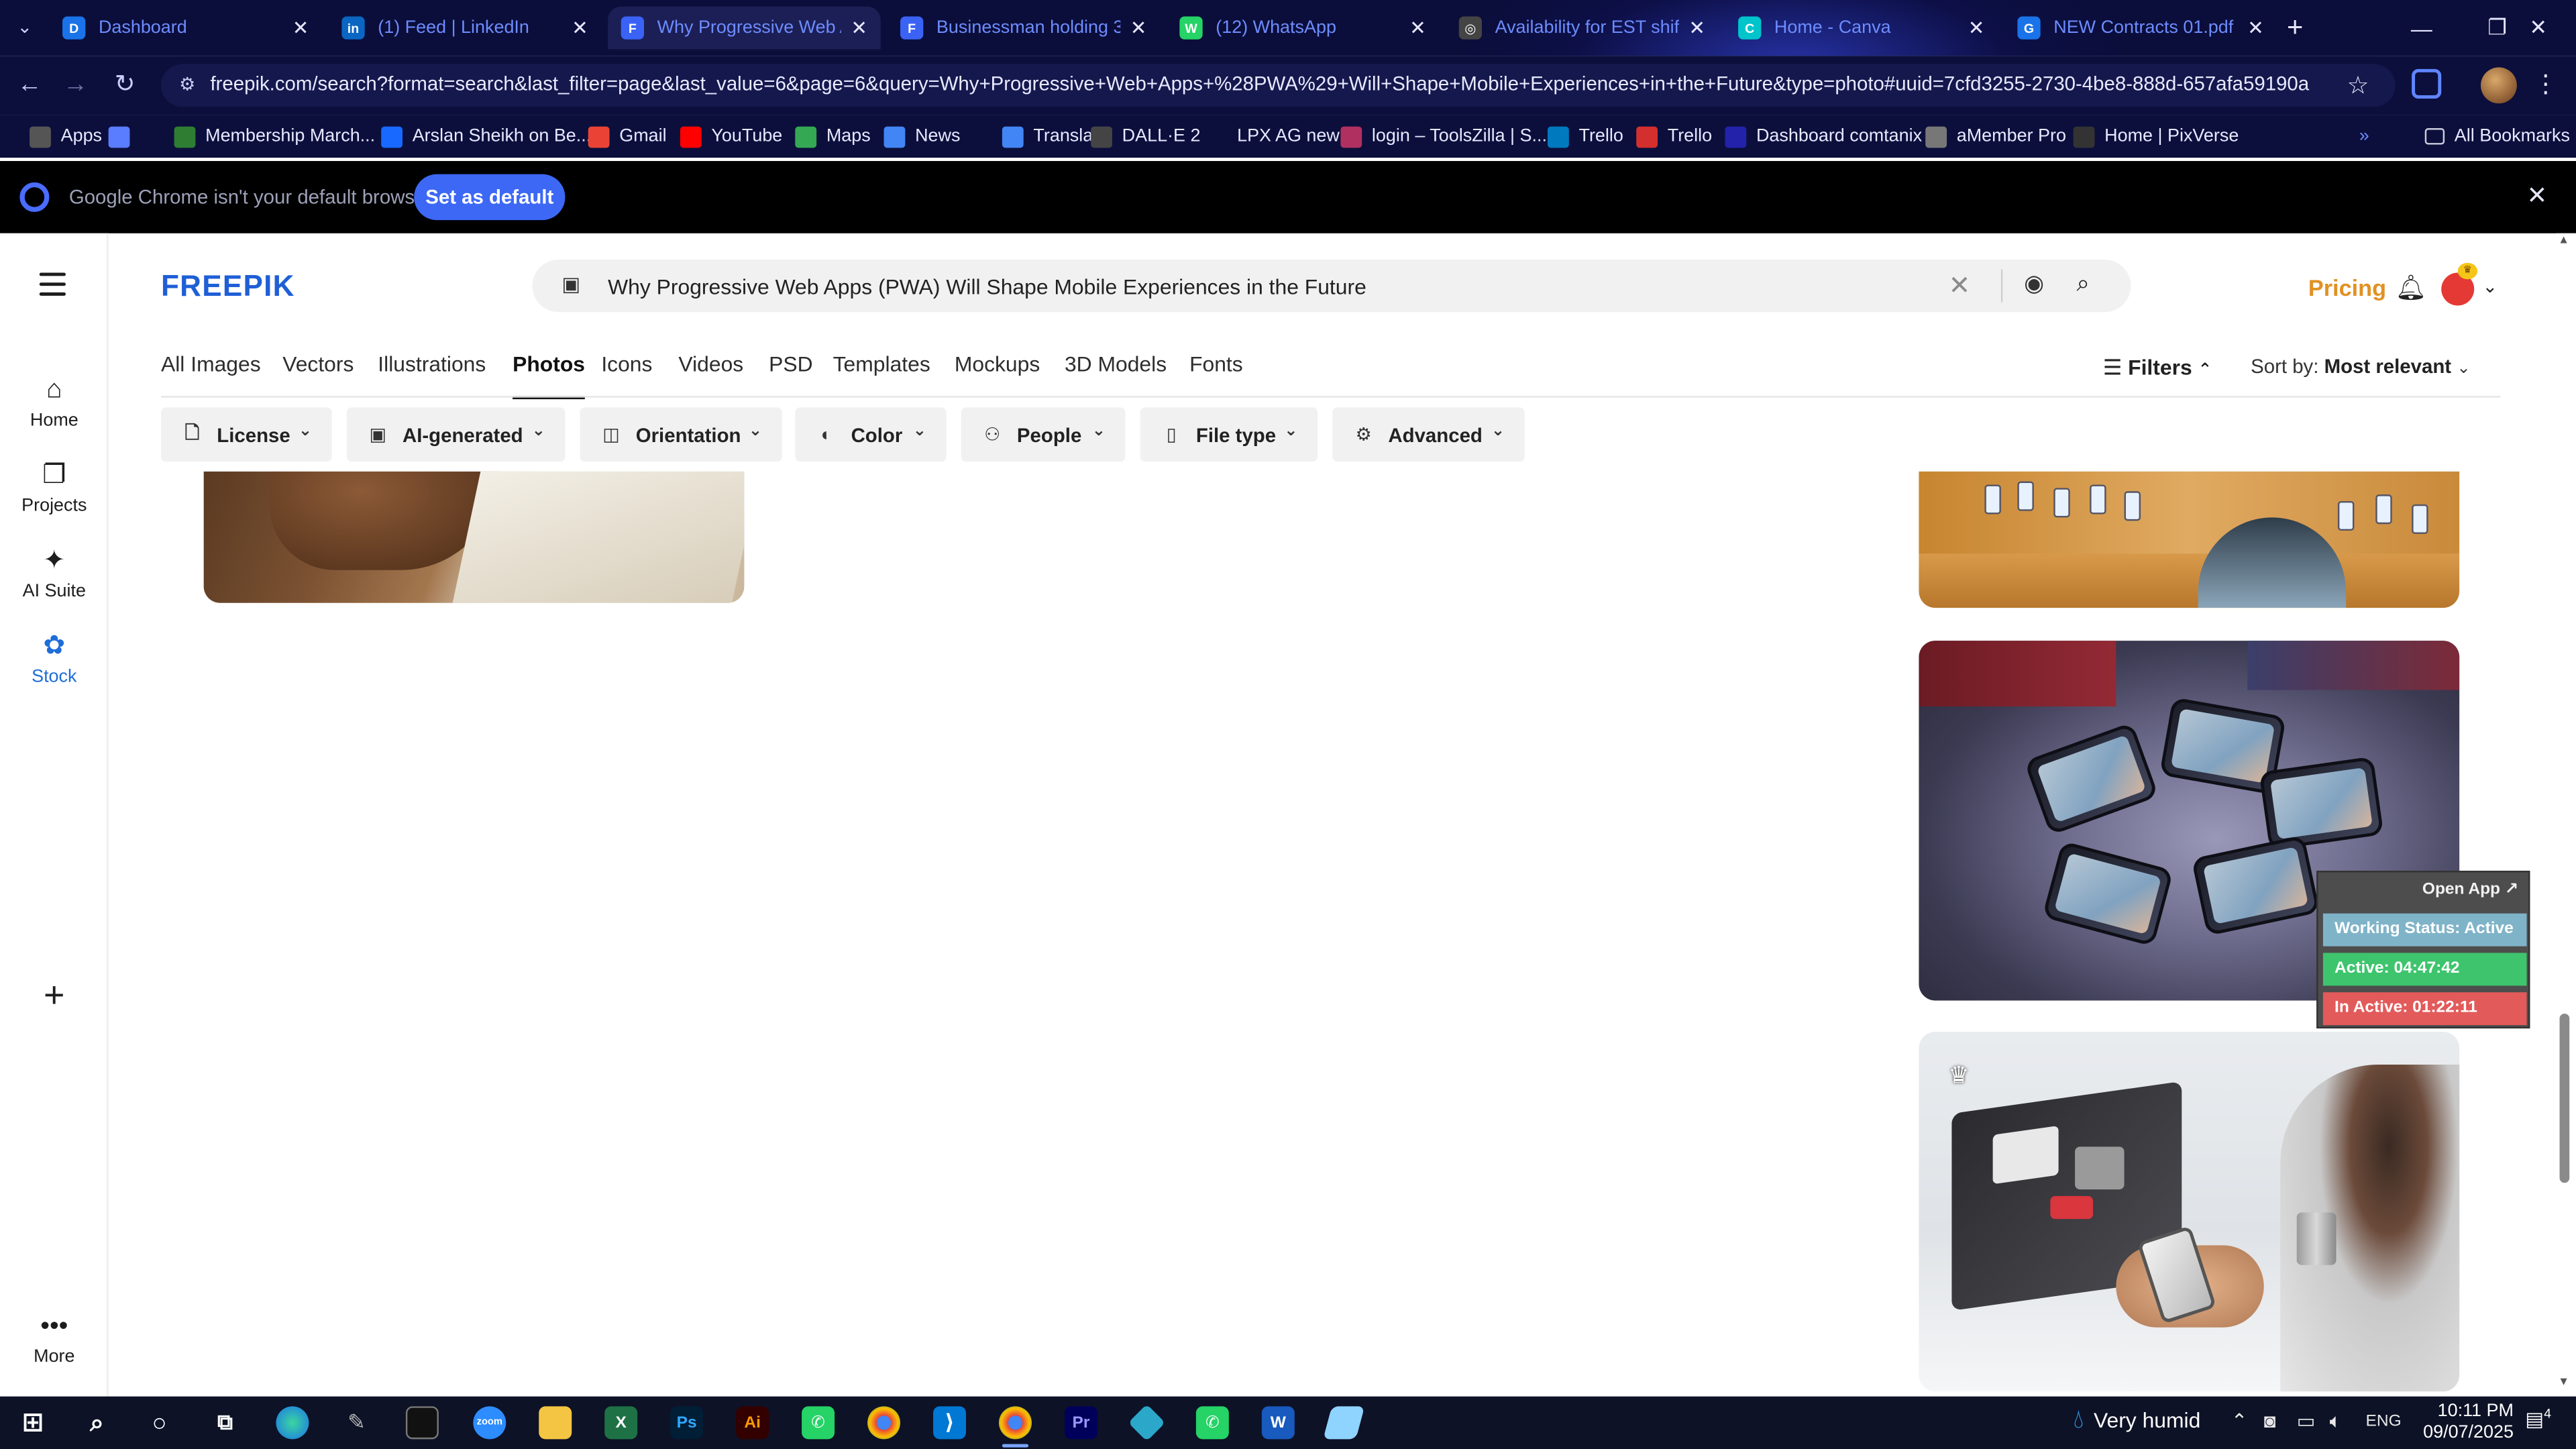 The image size is (2576, 1449). I want to click on tab-photos: Photos, so click(549, 376).